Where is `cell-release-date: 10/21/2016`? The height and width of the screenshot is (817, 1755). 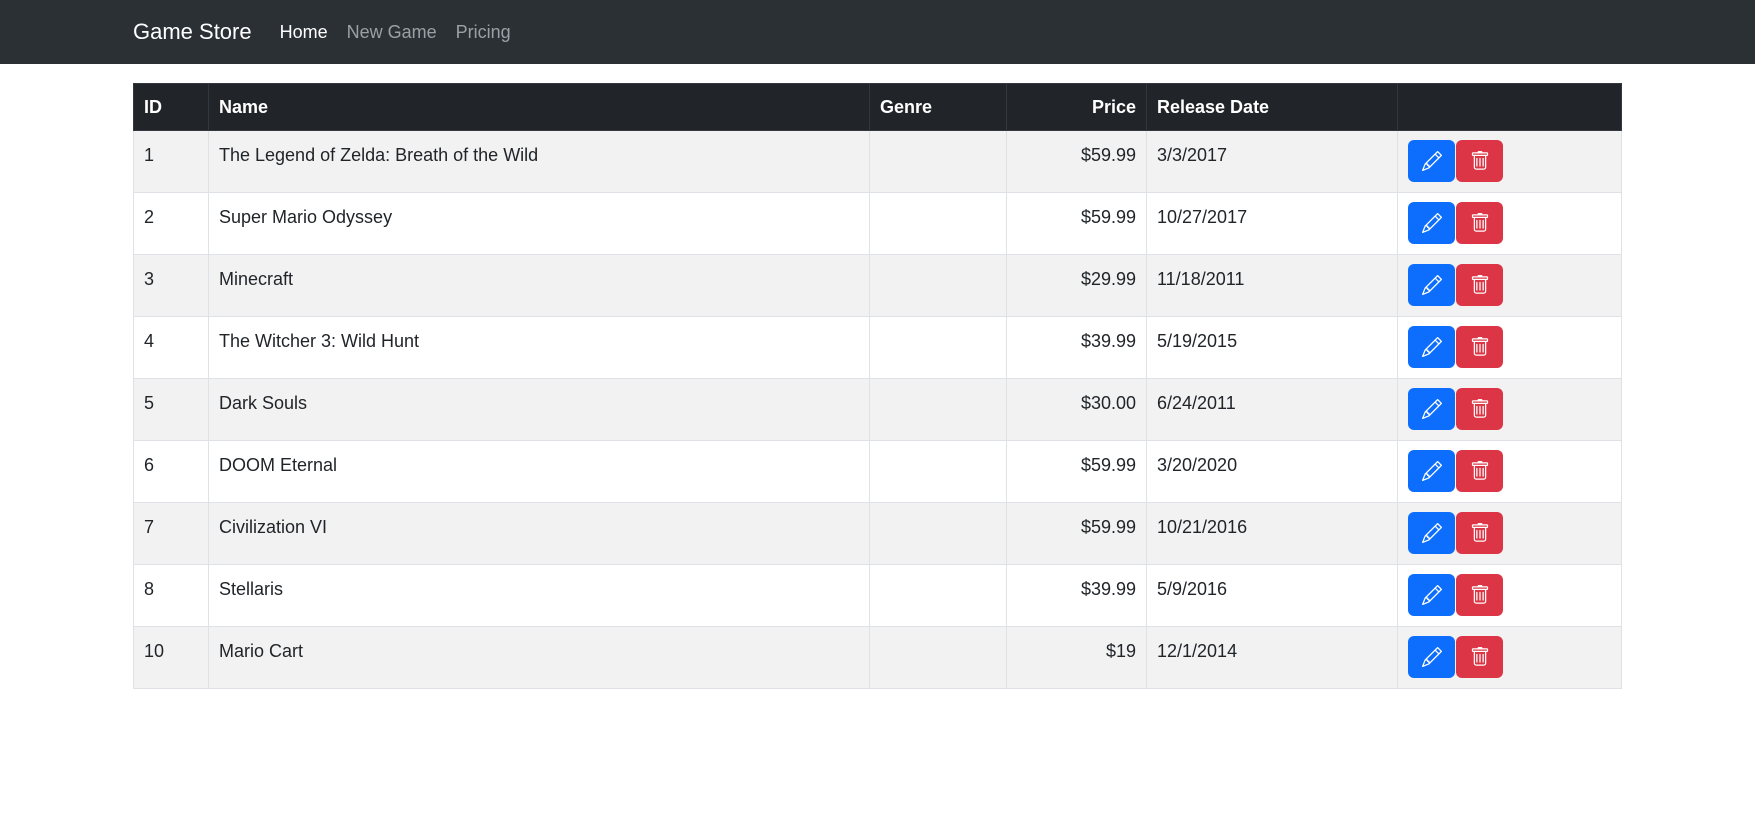 cell-release-date: 10/21/2016 is located at coordinates (1272, 533).